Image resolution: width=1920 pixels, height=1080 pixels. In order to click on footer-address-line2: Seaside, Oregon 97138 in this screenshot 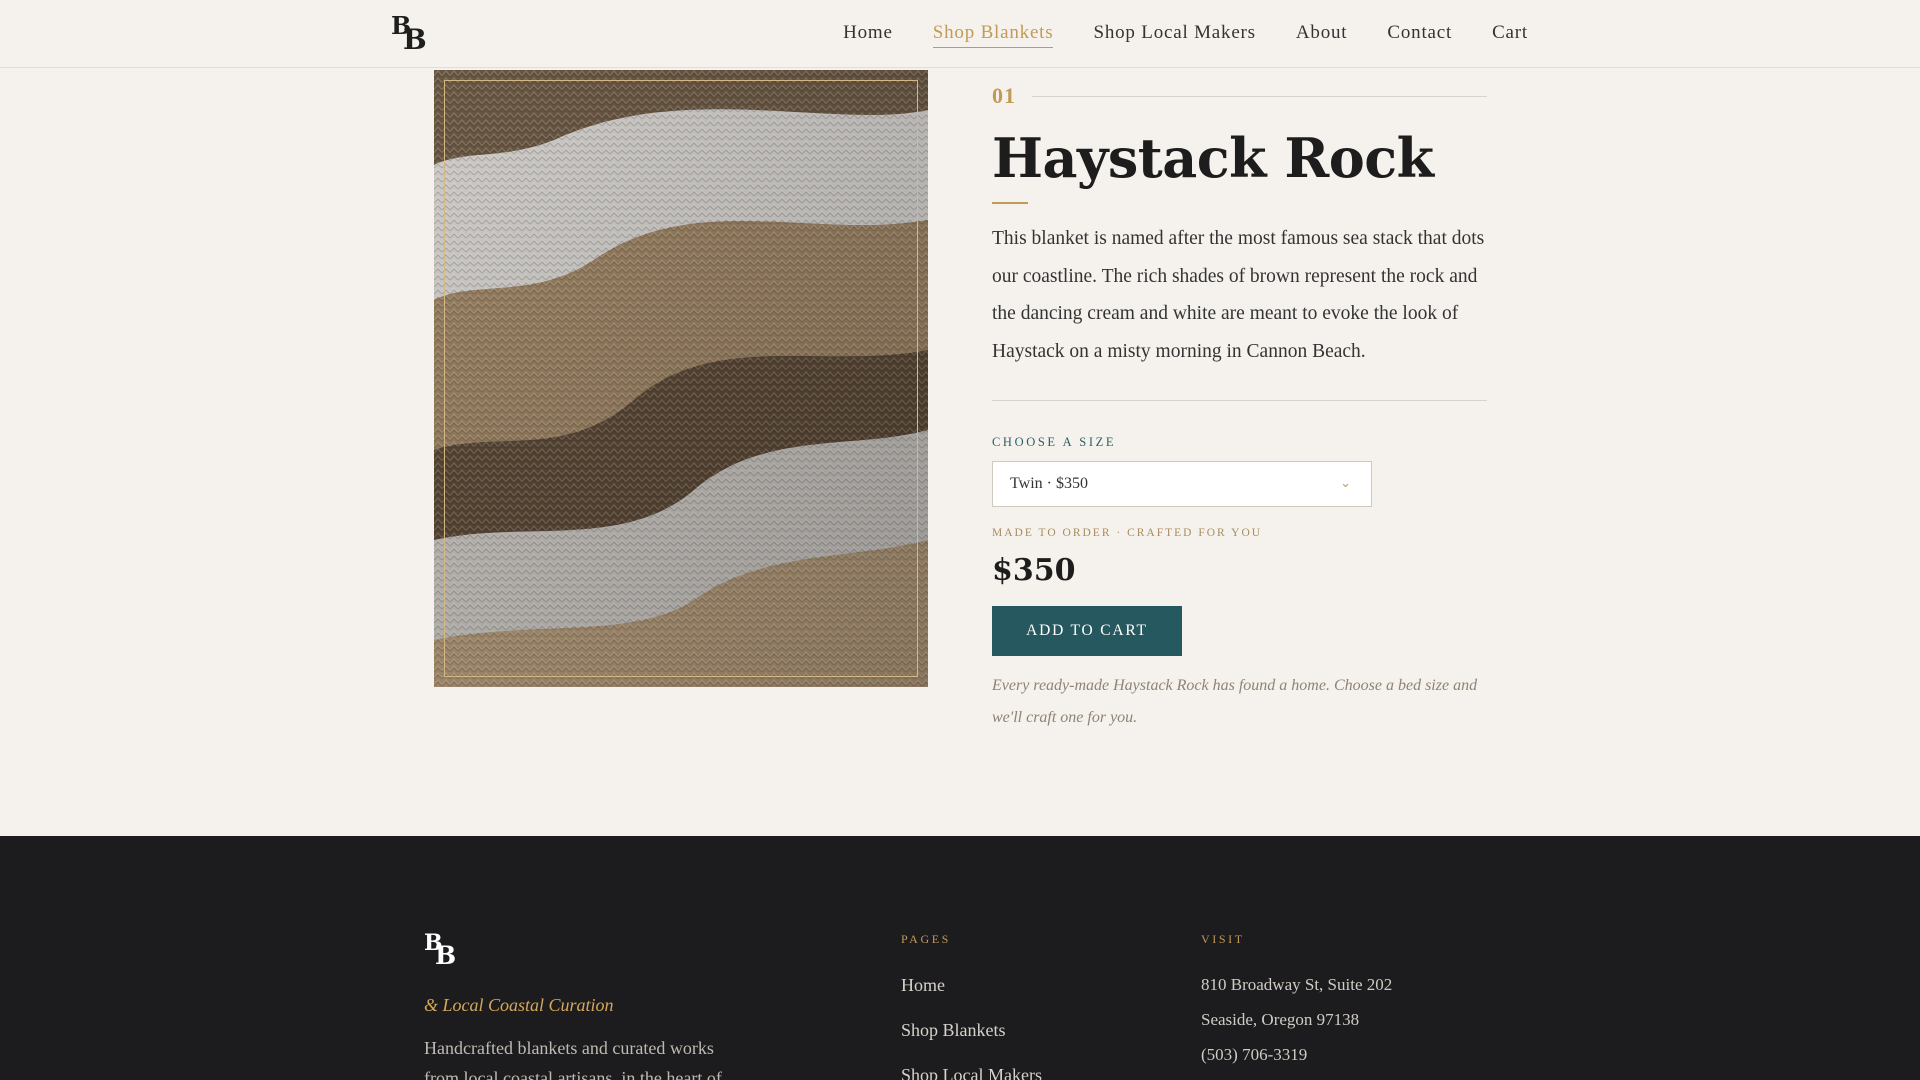, I will do `click(1280, 1019)`.